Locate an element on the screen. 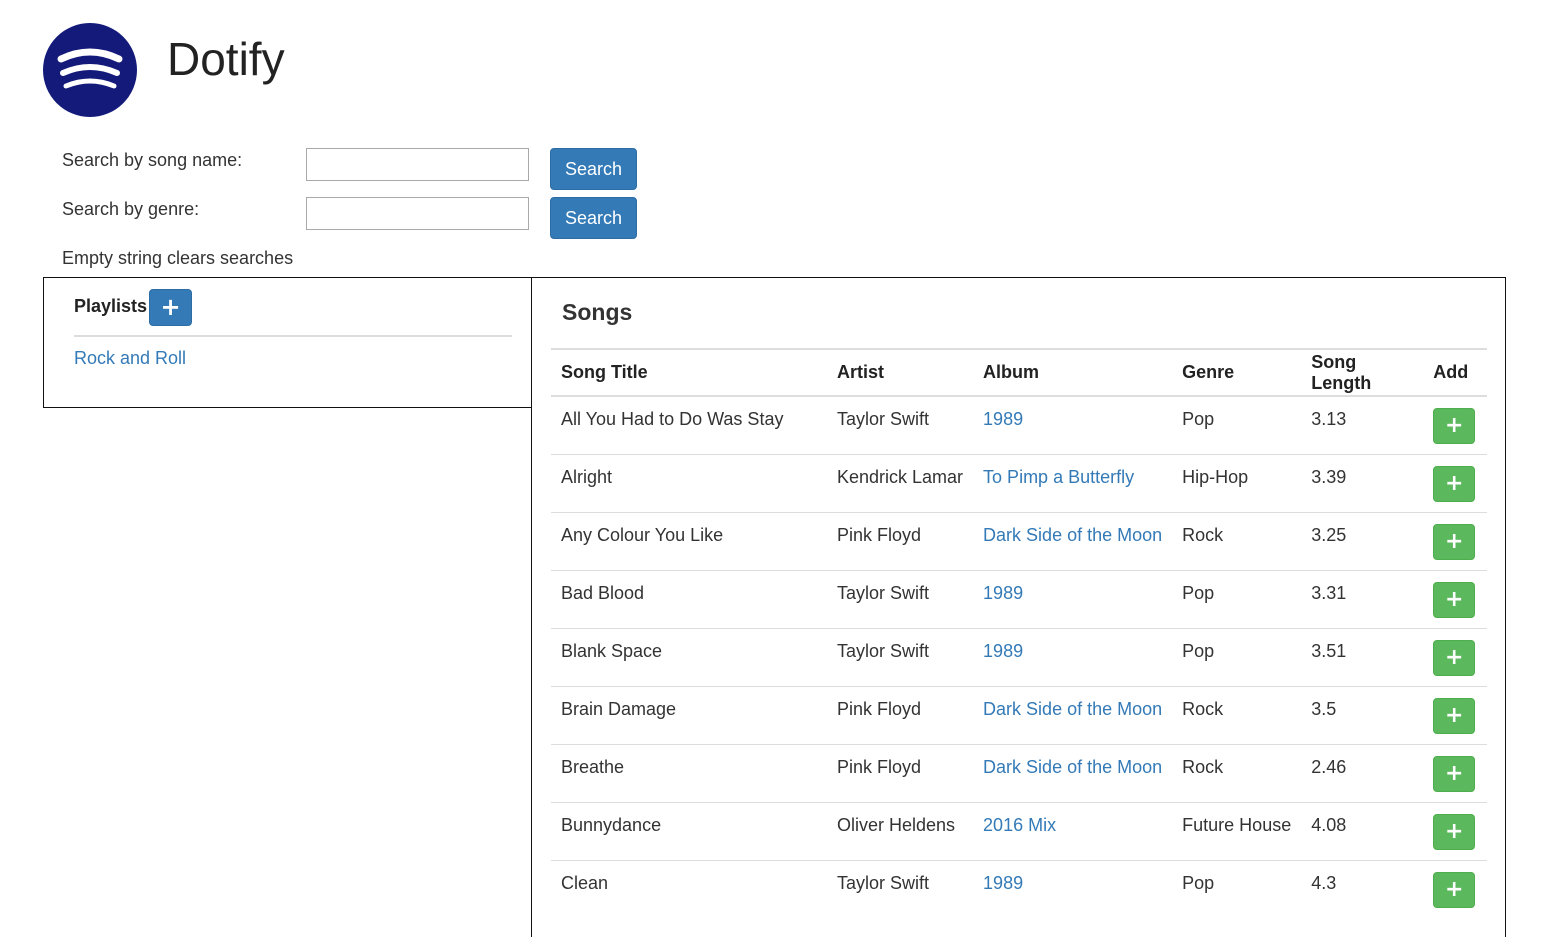 This screenshot has height=937, width=1561. song-length-cell: 3.13 is located at coordinates (1362, 425).